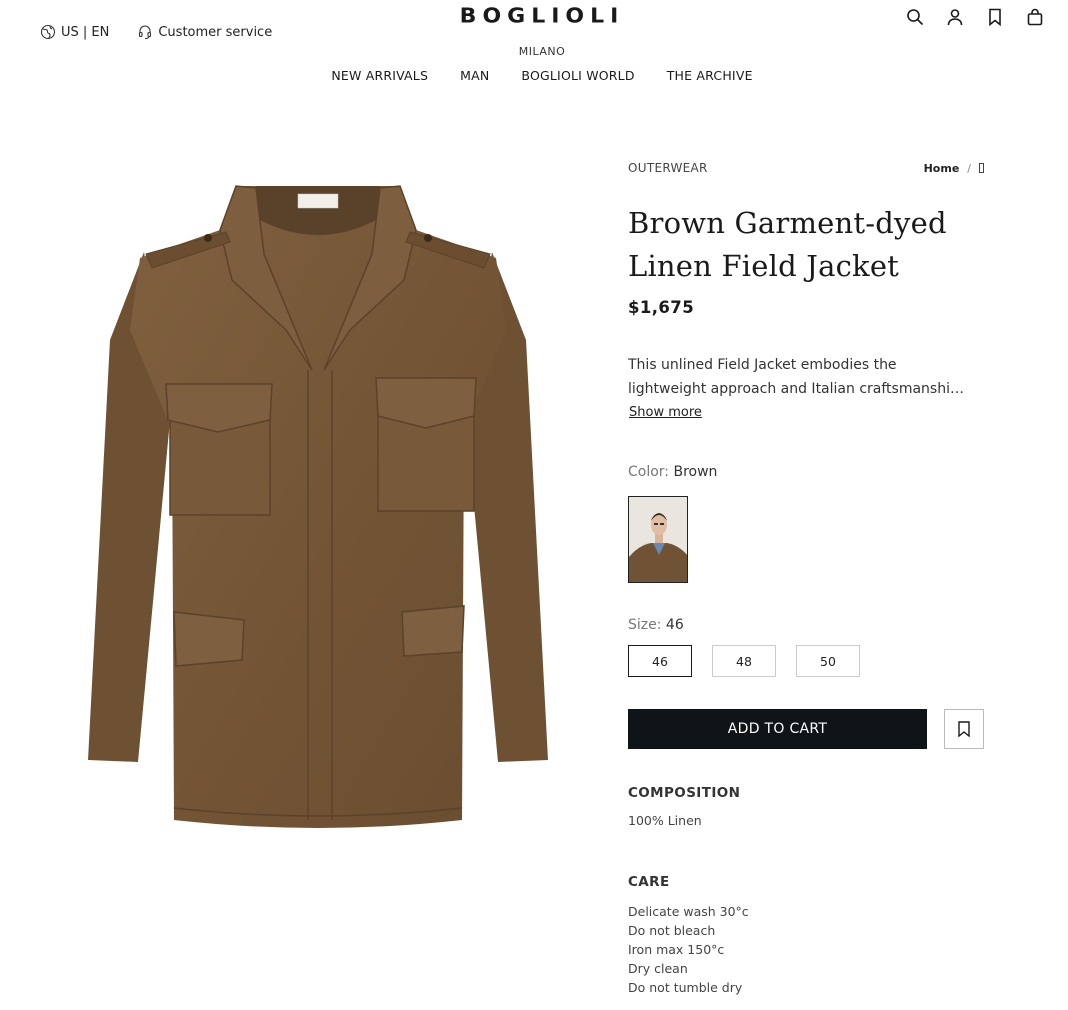 The image size is (1068, 1010). What do you see at coordinates (688, 911) in the screenshot?
I see `care-item: Delicate wash 30°c` at bounding box center [688, 911].